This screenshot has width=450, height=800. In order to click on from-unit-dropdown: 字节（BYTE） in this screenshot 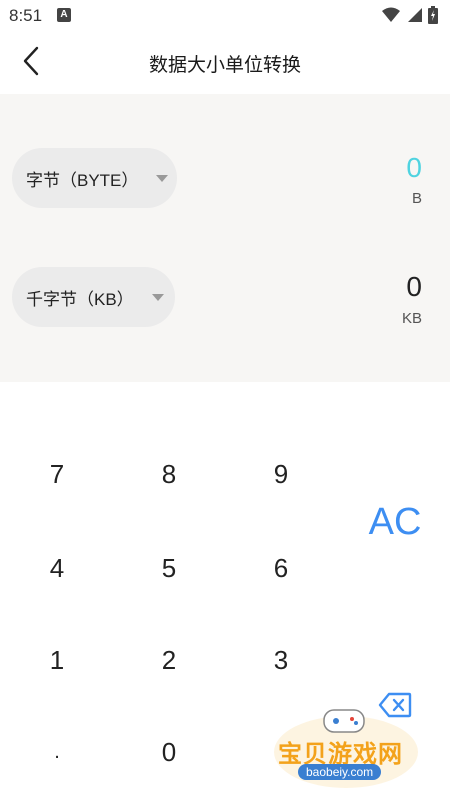, I will do `click(94, 178)`.